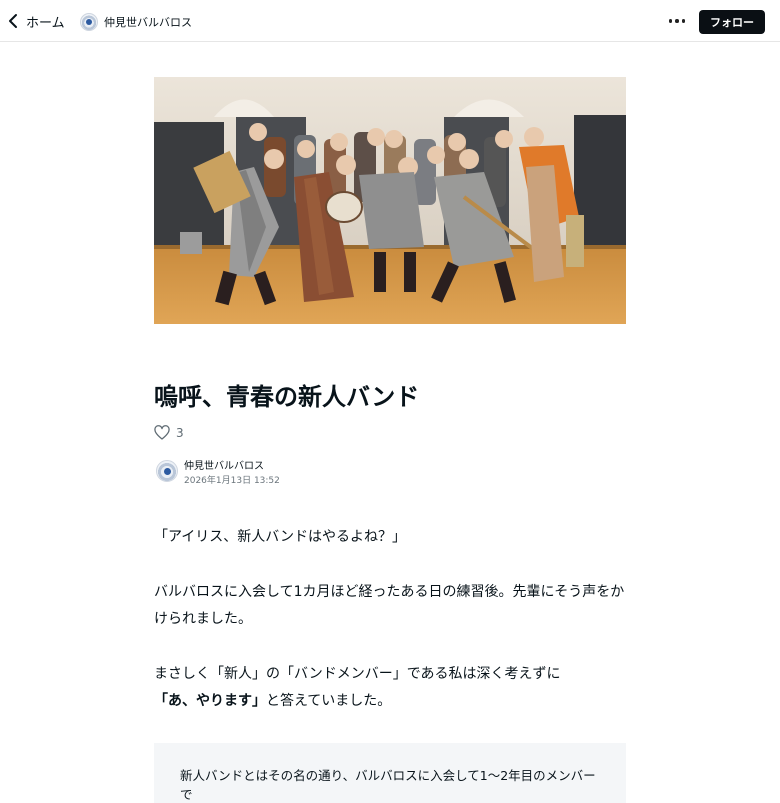 The image size is (780, 803). Describe the element at coordinates (13, 21) in the screenshot. I see `chevron-left-icon` at that location.